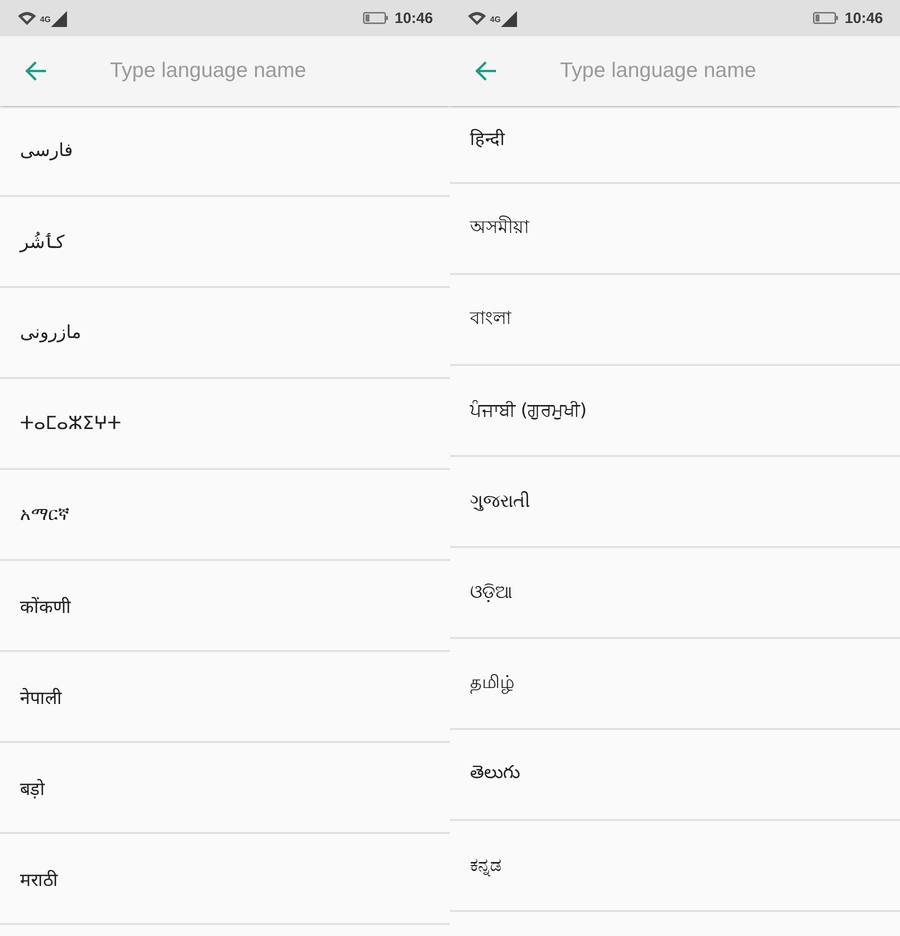 Image resolution: width=900 pixels, height=936 pixels. Describe the element at coordinates (675, 502) in the screenshot. I see `language-option: ગુજરાતી` at that location.